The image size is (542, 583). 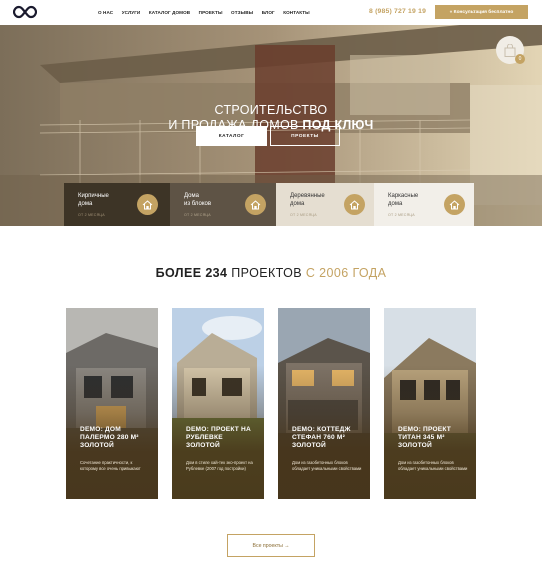 What do you see at coordinates (169, 12) in the screenshot?
I see `nav-catalog: КАТАЛОГ ДОМОВ` at bounding box center [169, 12].